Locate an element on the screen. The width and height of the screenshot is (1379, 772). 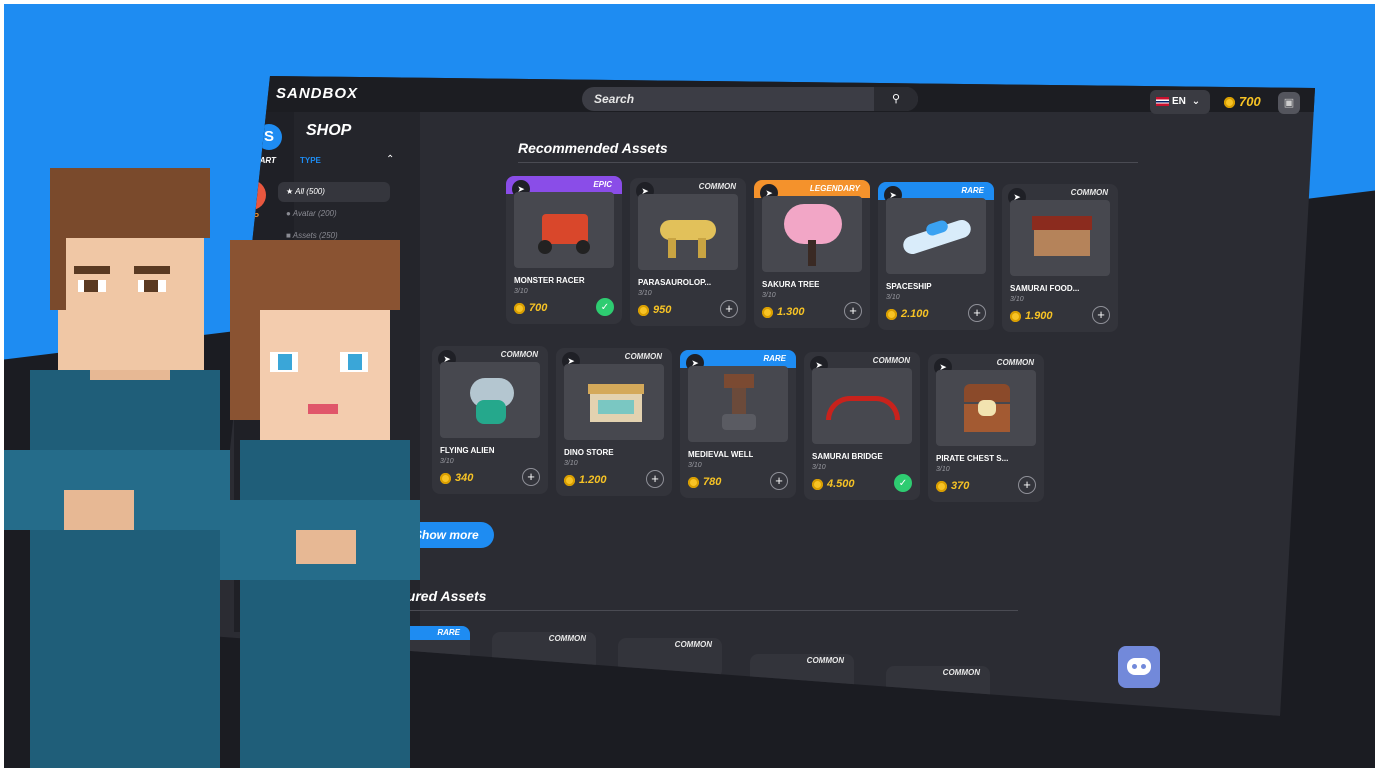
asset-price: 370 is located at coordinates (952, 486).